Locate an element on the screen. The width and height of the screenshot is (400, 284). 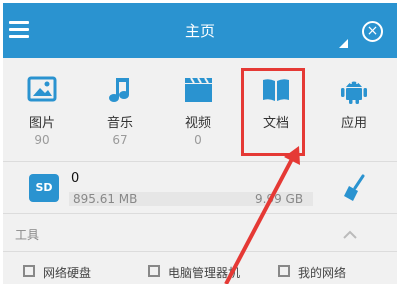
storage-count: 0 is located at coordinates (75, 178).